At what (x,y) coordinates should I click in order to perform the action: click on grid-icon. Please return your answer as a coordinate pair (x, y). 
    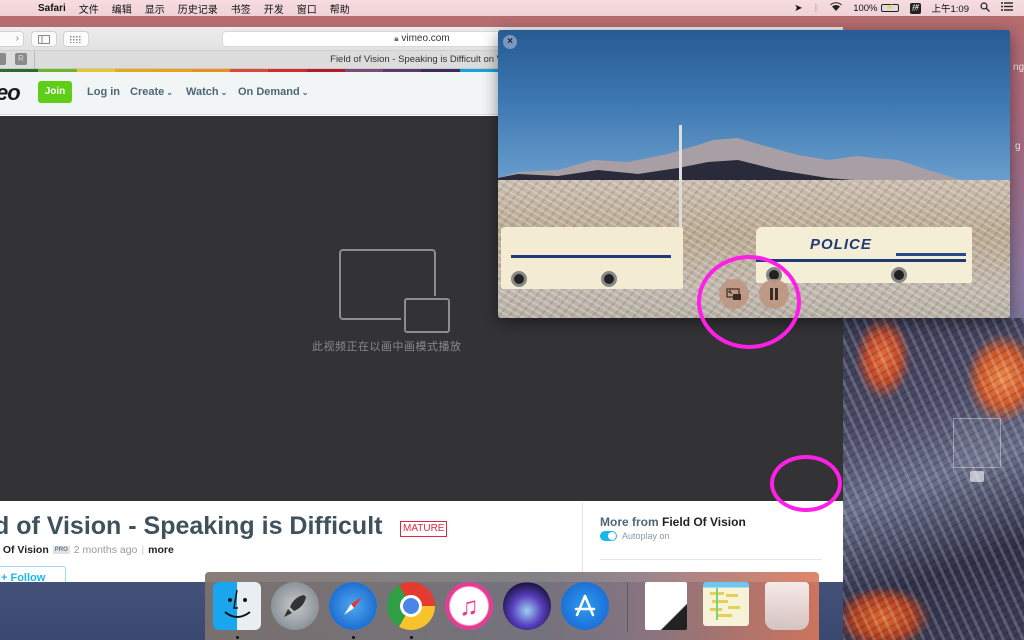
    Looking at the image, I should click on (75, 39).